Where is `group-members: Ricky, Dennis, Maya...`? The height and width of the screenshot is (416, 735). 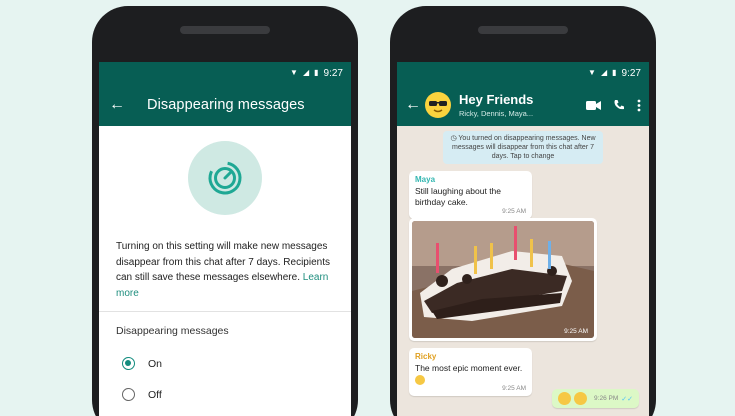 group-members: Ricky, Dennis, Maya... is located at coordinates (496, 113).